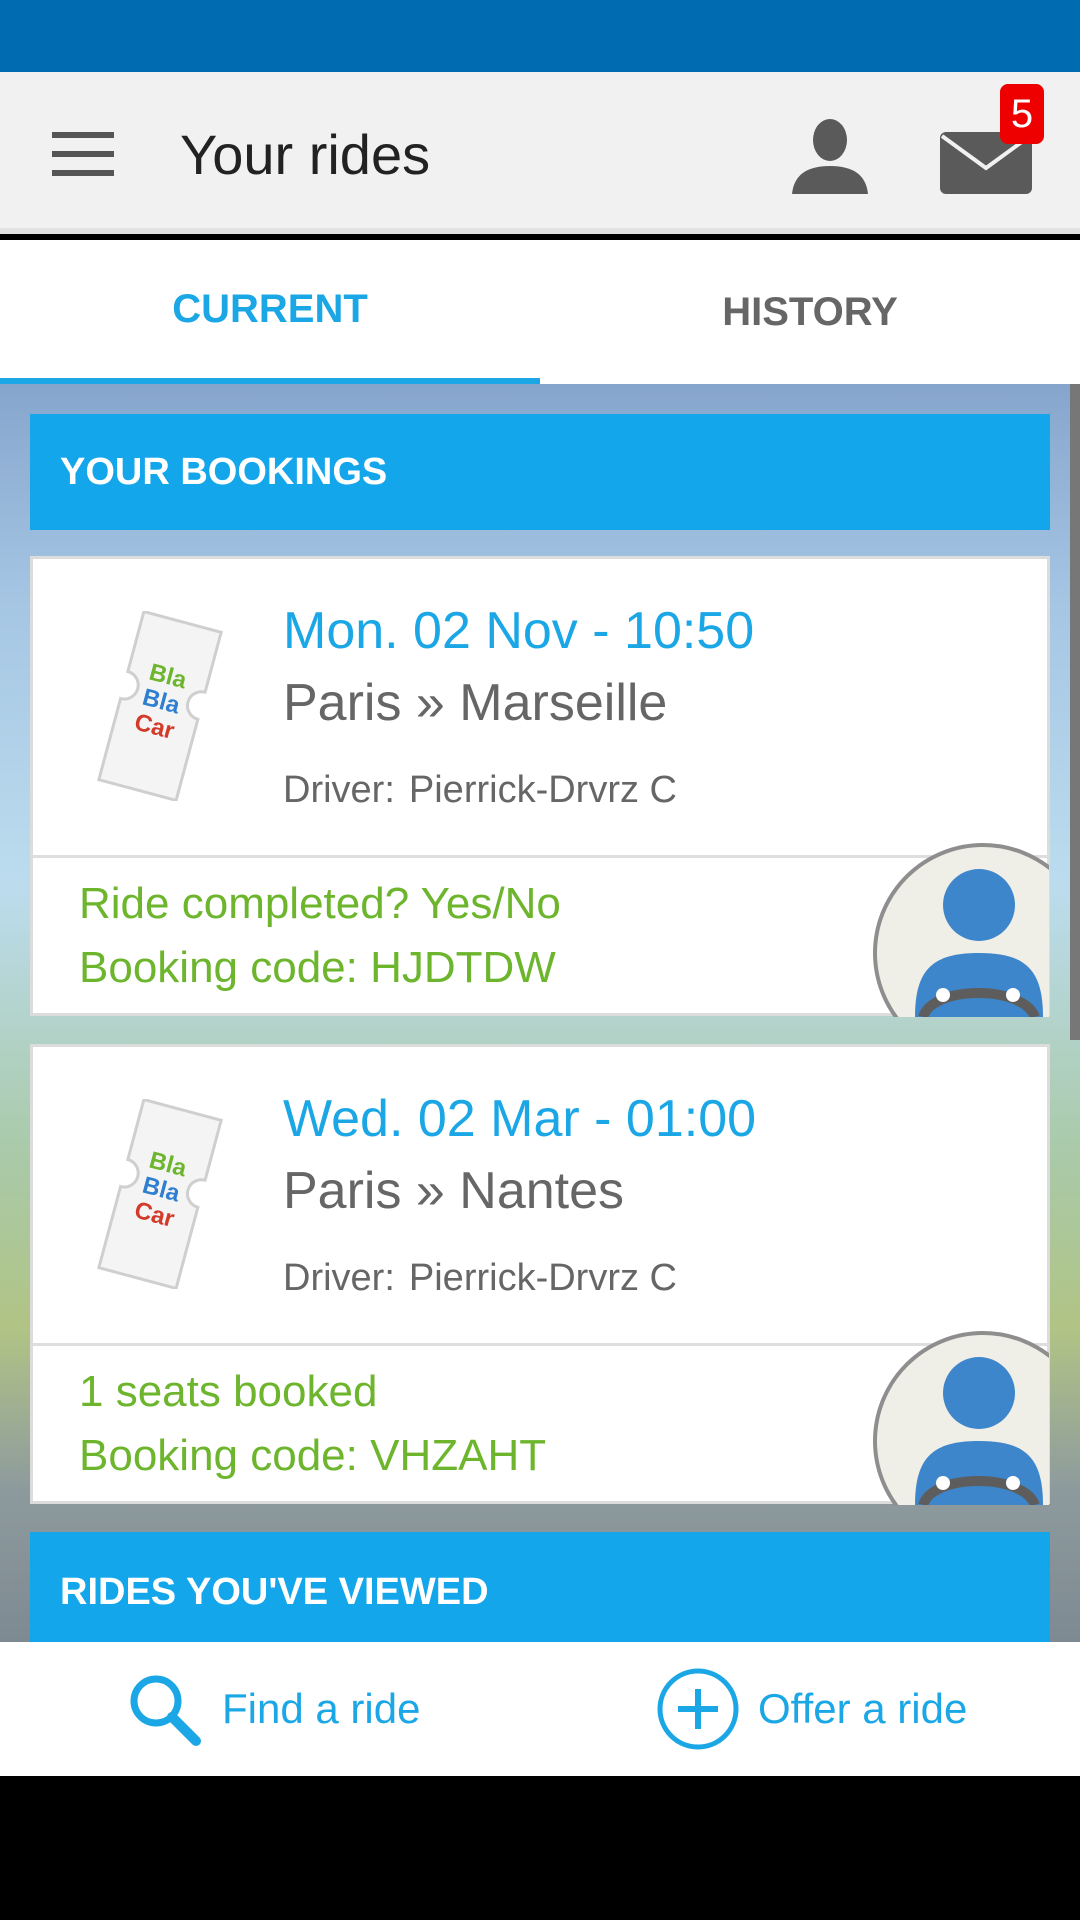 This screenshot has height=1920, width=1080. Describe the element at coordinates (320, 904) in the screenshot. I see `ride-status: Ride completed? Yes/No` at that location.